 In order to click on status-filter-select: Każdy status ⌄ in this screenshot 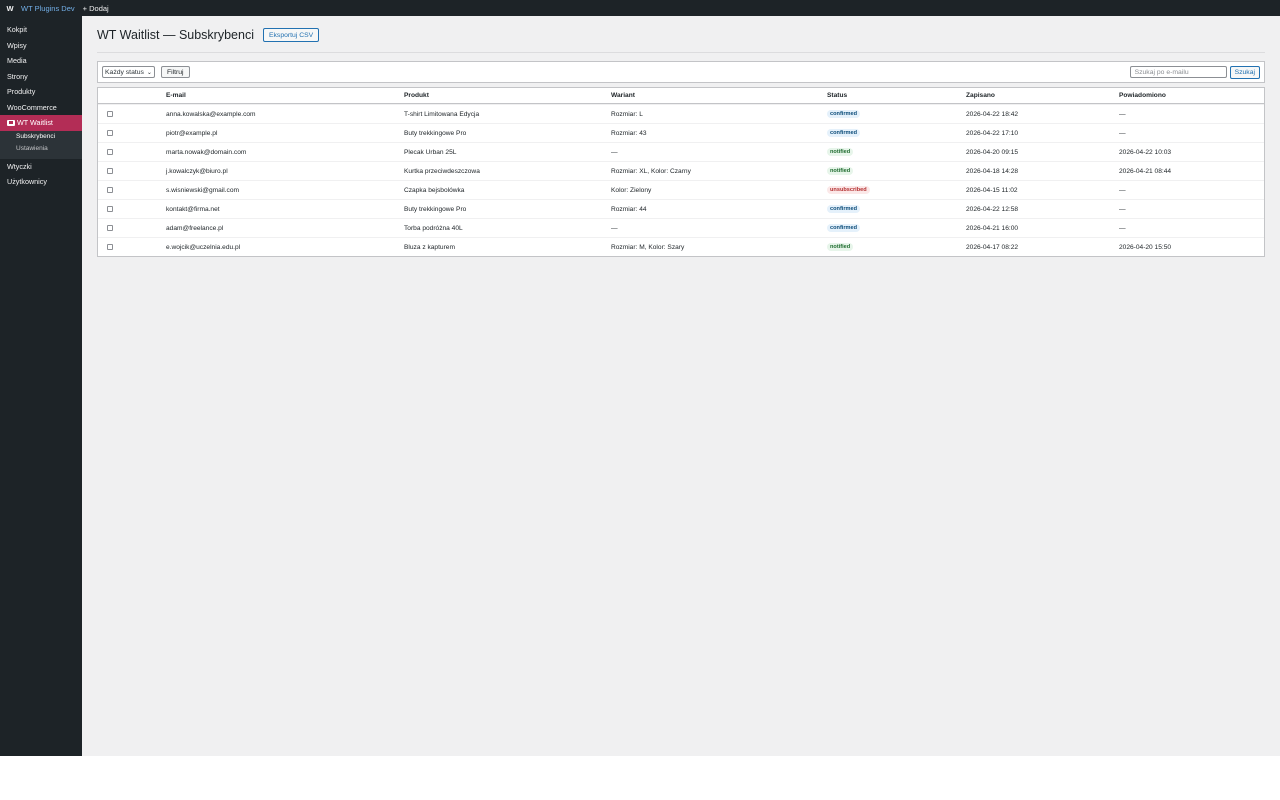, I will do `click(128, 72)`.